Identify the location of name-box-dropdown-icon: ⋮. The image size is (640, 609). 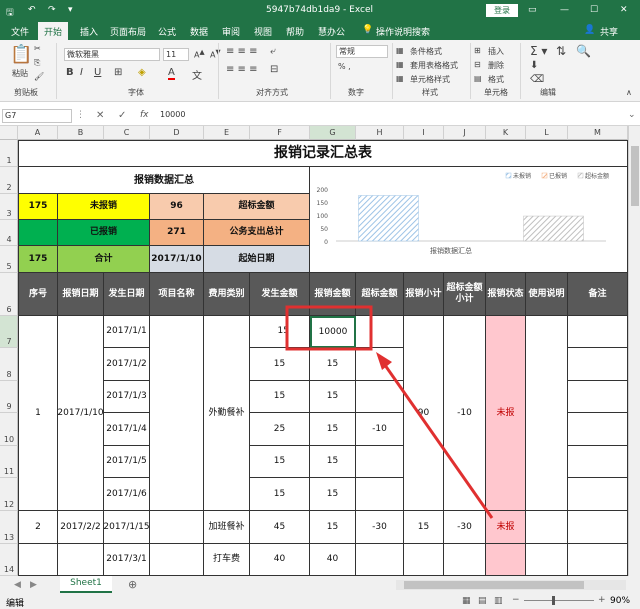
(80, 115).